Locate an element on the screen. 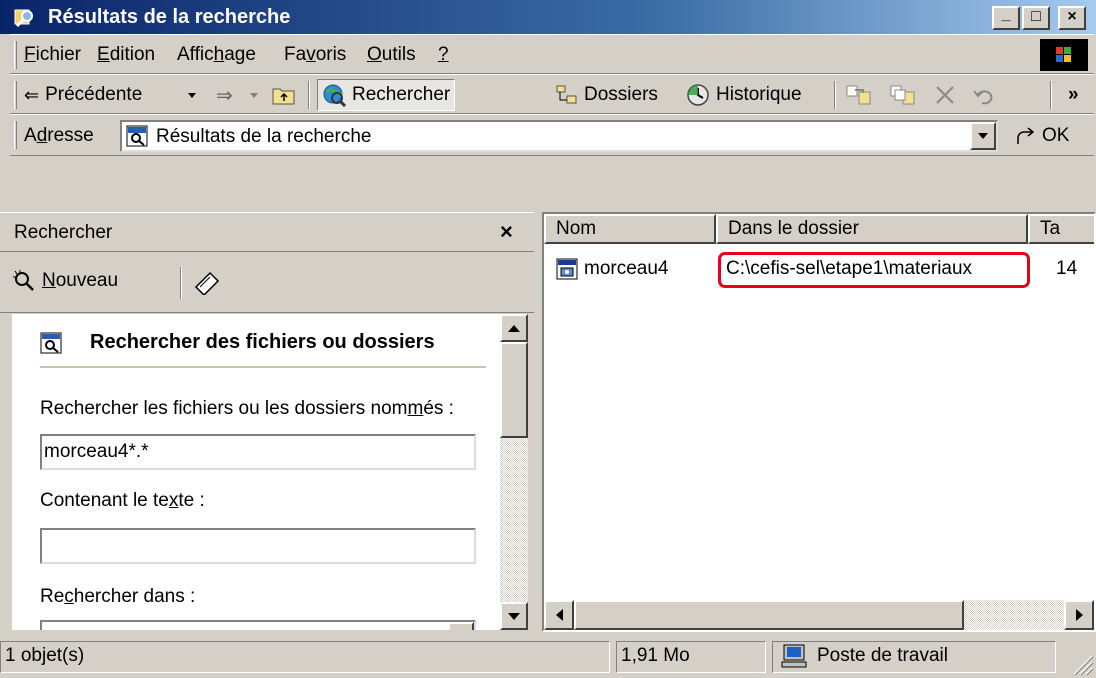  arrow-up-icon is located at coordinates (514, 328).